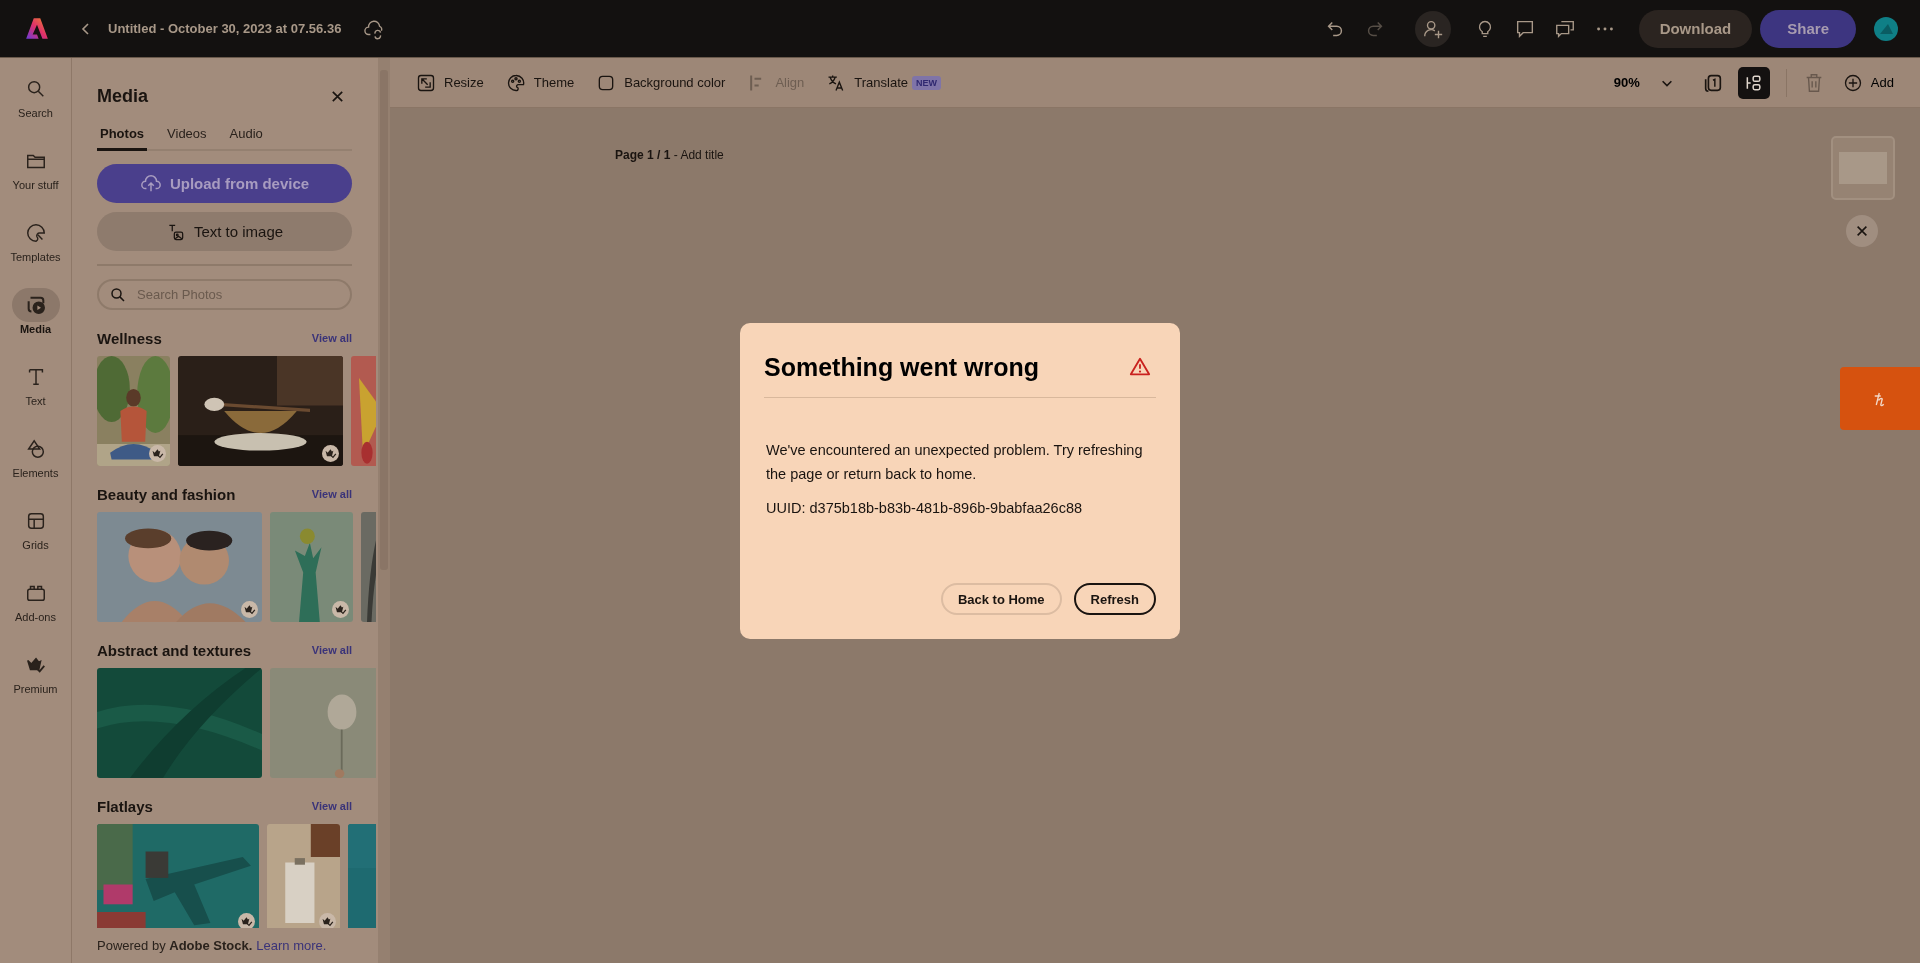 This screenshot has width=1920, height=963. Describe the element at coordinates (122, 96) in the screenshot. I see `panel-title: Media` at that location.